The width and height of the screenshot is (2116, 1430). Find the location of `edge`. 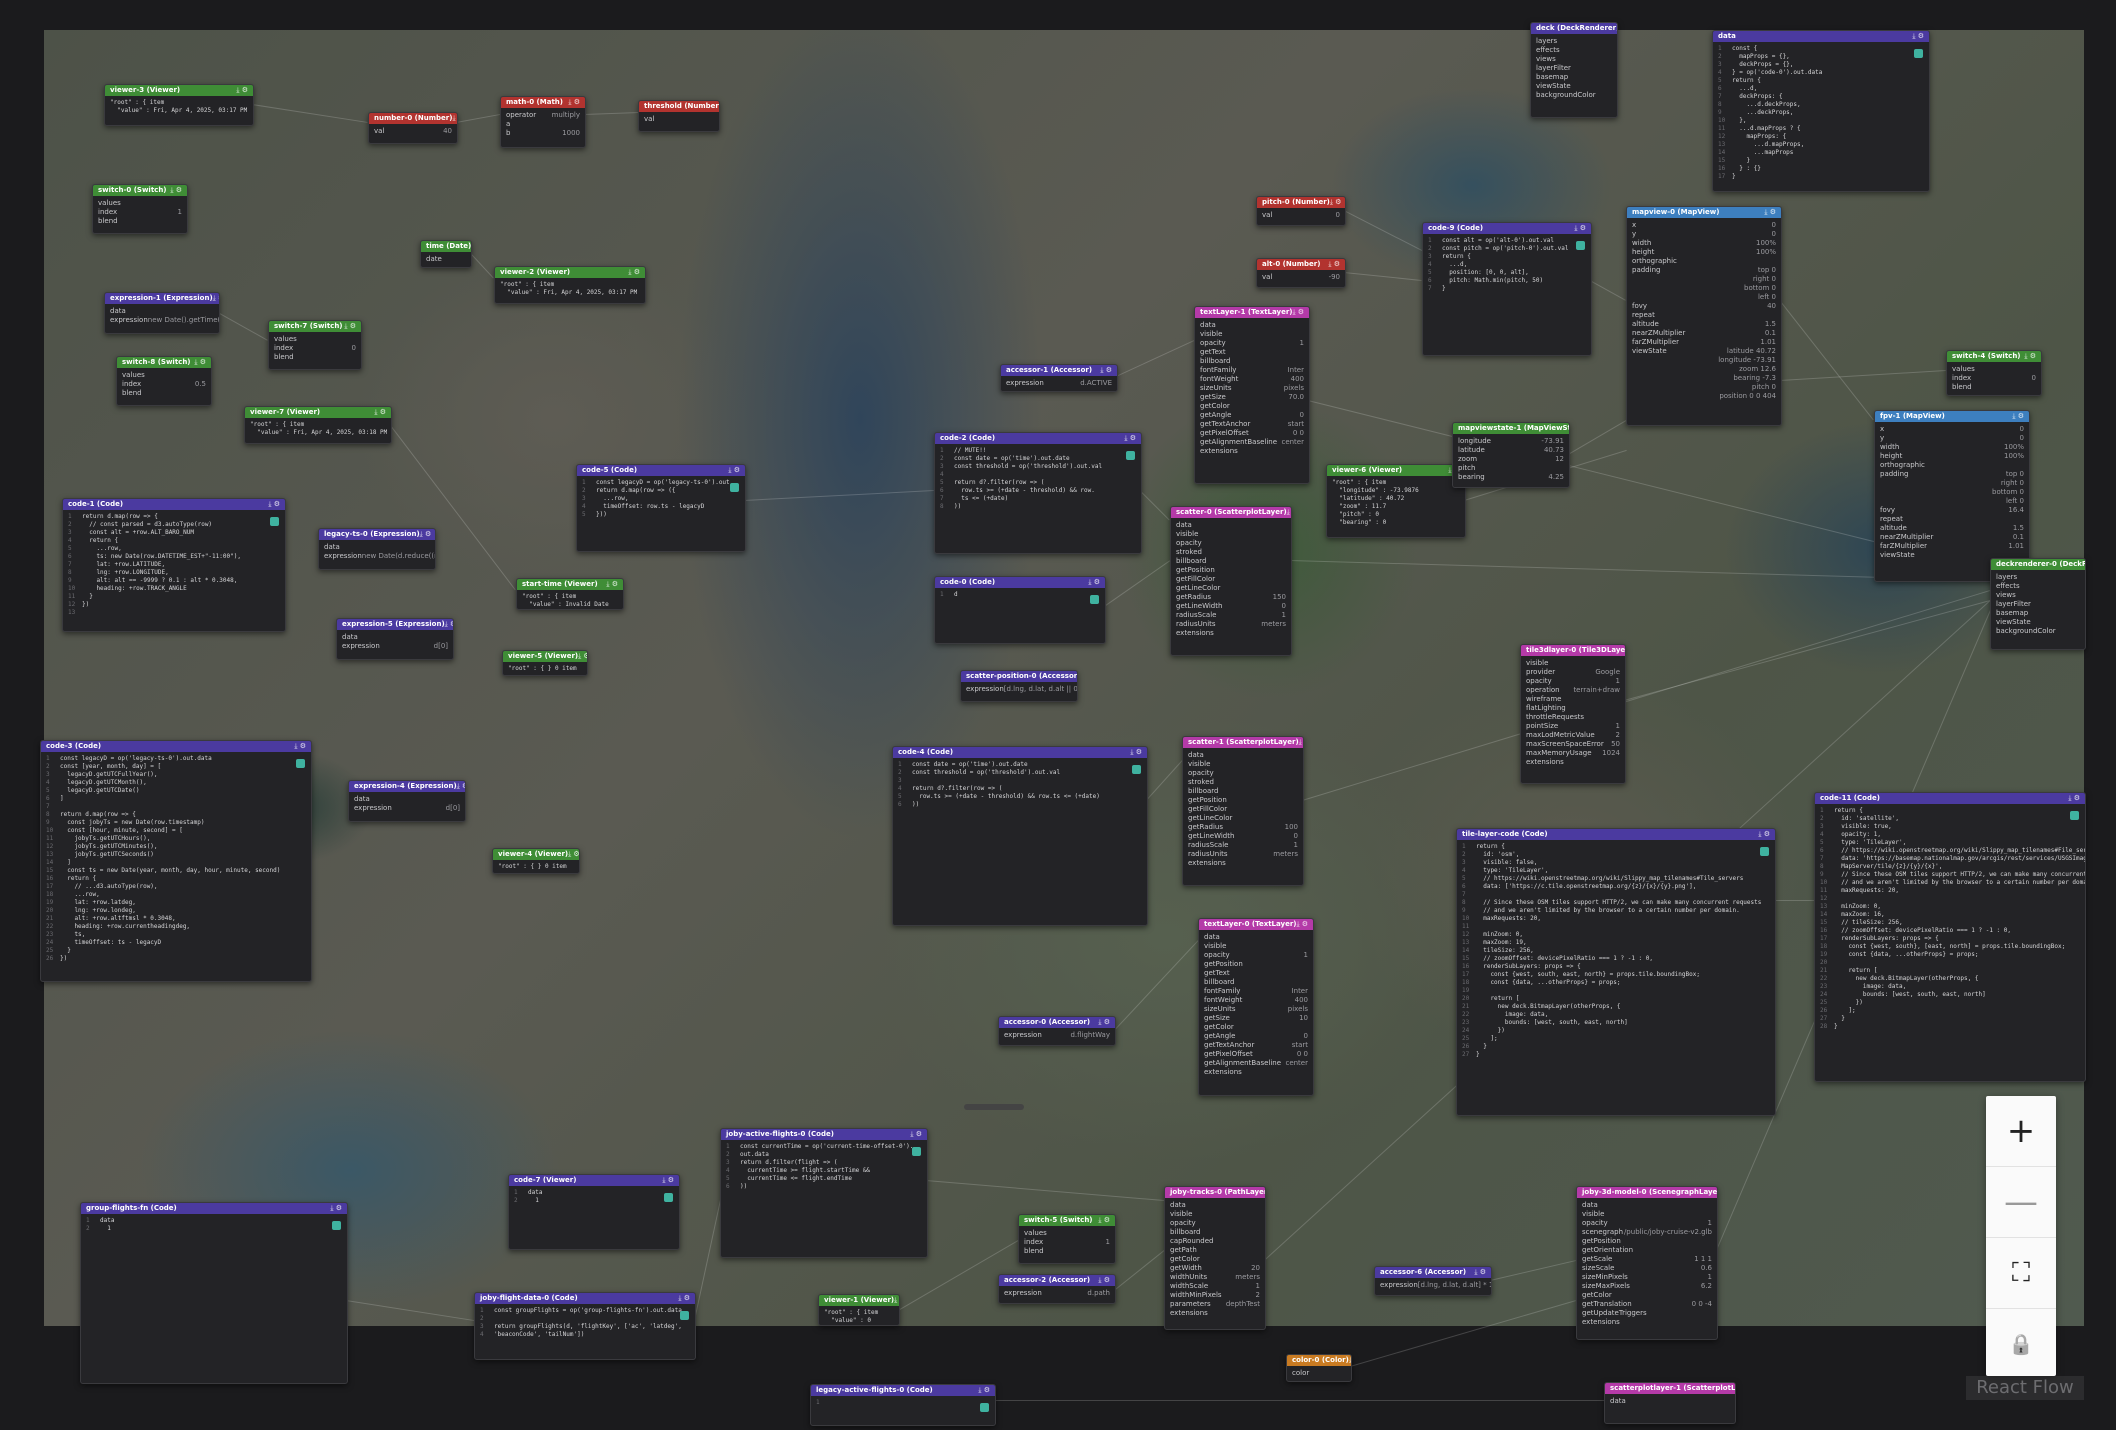

edge is located at coordinates (1299, 1400).